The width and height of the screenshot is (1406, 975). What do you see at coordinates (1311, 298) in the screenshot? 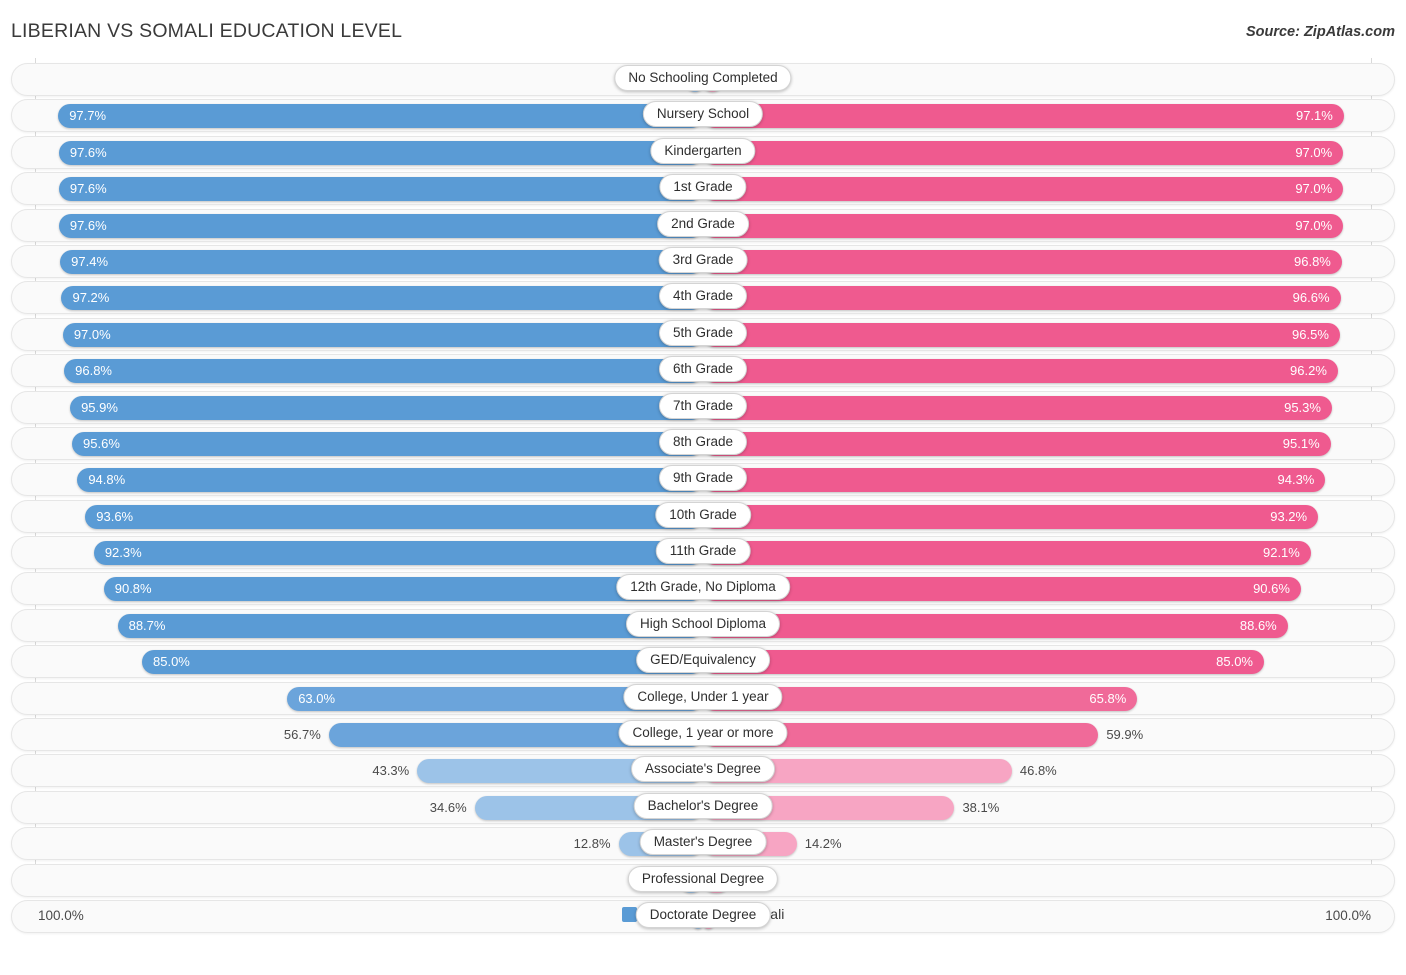
I see `bar-value-label: 96.6%` at bounding box center [1311, 298].